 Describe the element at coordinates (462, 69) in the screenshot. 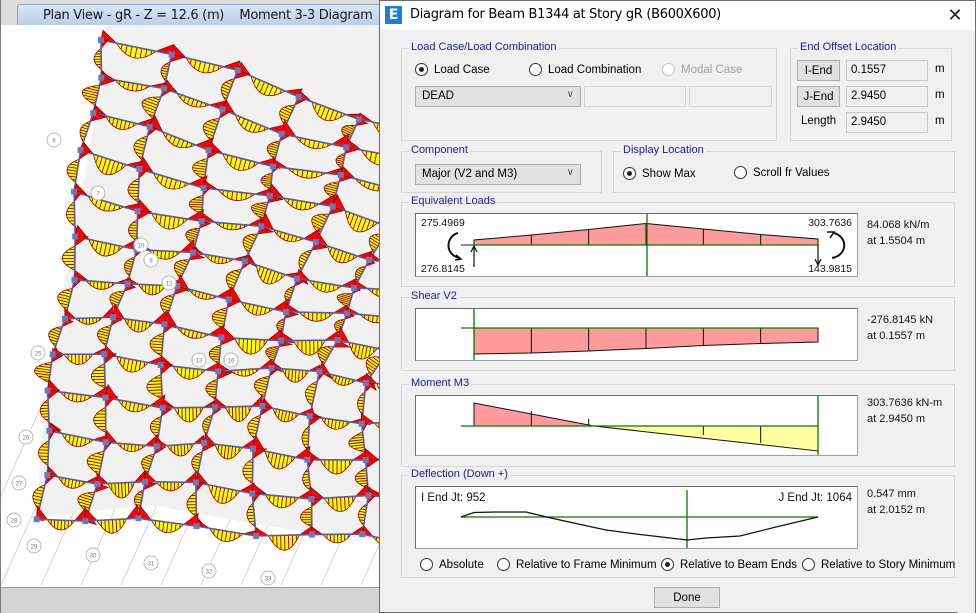

I see `radio-load-case-label: Load Case` at that location.